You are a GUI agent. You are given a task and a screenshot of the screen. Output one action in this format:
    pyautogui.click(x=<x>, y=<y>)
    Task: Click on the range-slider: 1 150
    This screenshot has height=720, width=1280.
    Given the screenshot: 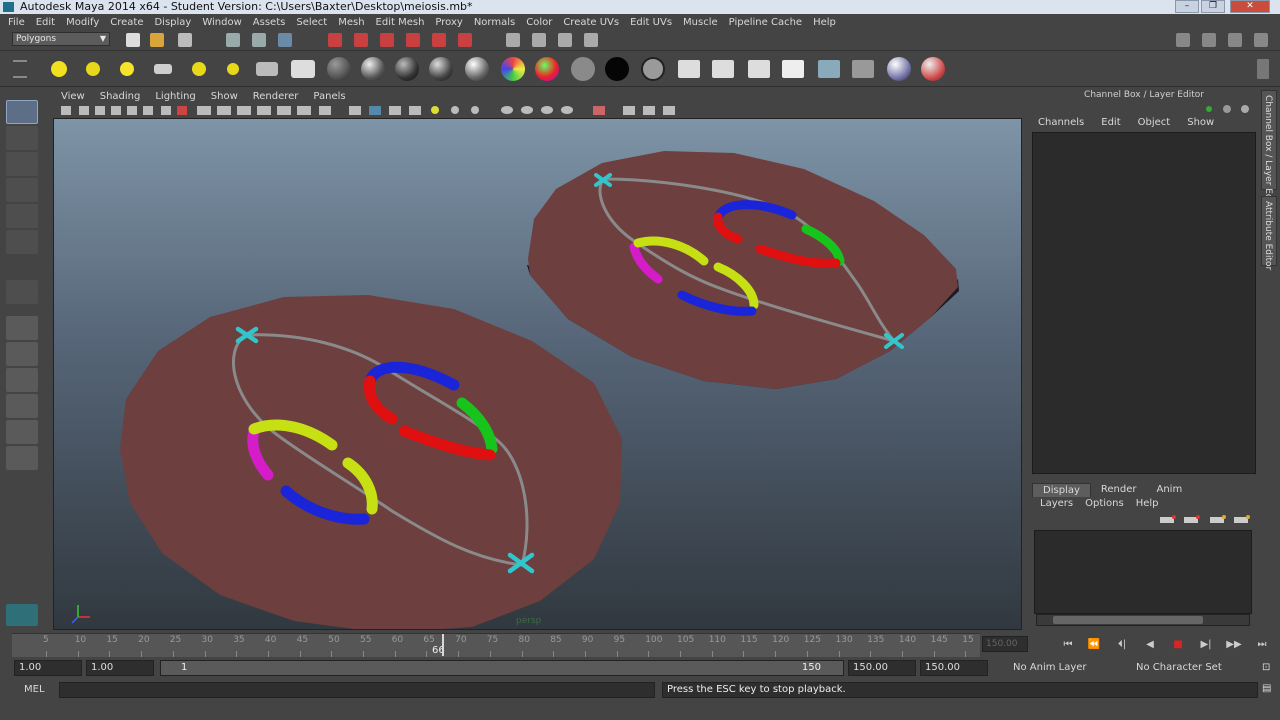 What is the action you would take?
    pyautogui.click(x=502, y=668)
    